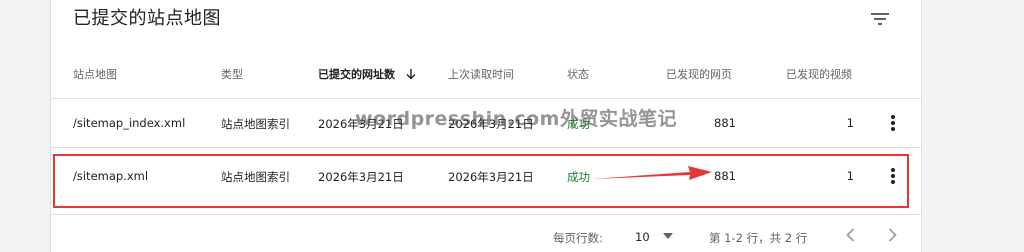 The image size is (1024, 252). What do you see at coordinates (481, 74) in the screenshot?
I see `column-header-last-read: 上次读取时间` at bounding box center [481, 74].